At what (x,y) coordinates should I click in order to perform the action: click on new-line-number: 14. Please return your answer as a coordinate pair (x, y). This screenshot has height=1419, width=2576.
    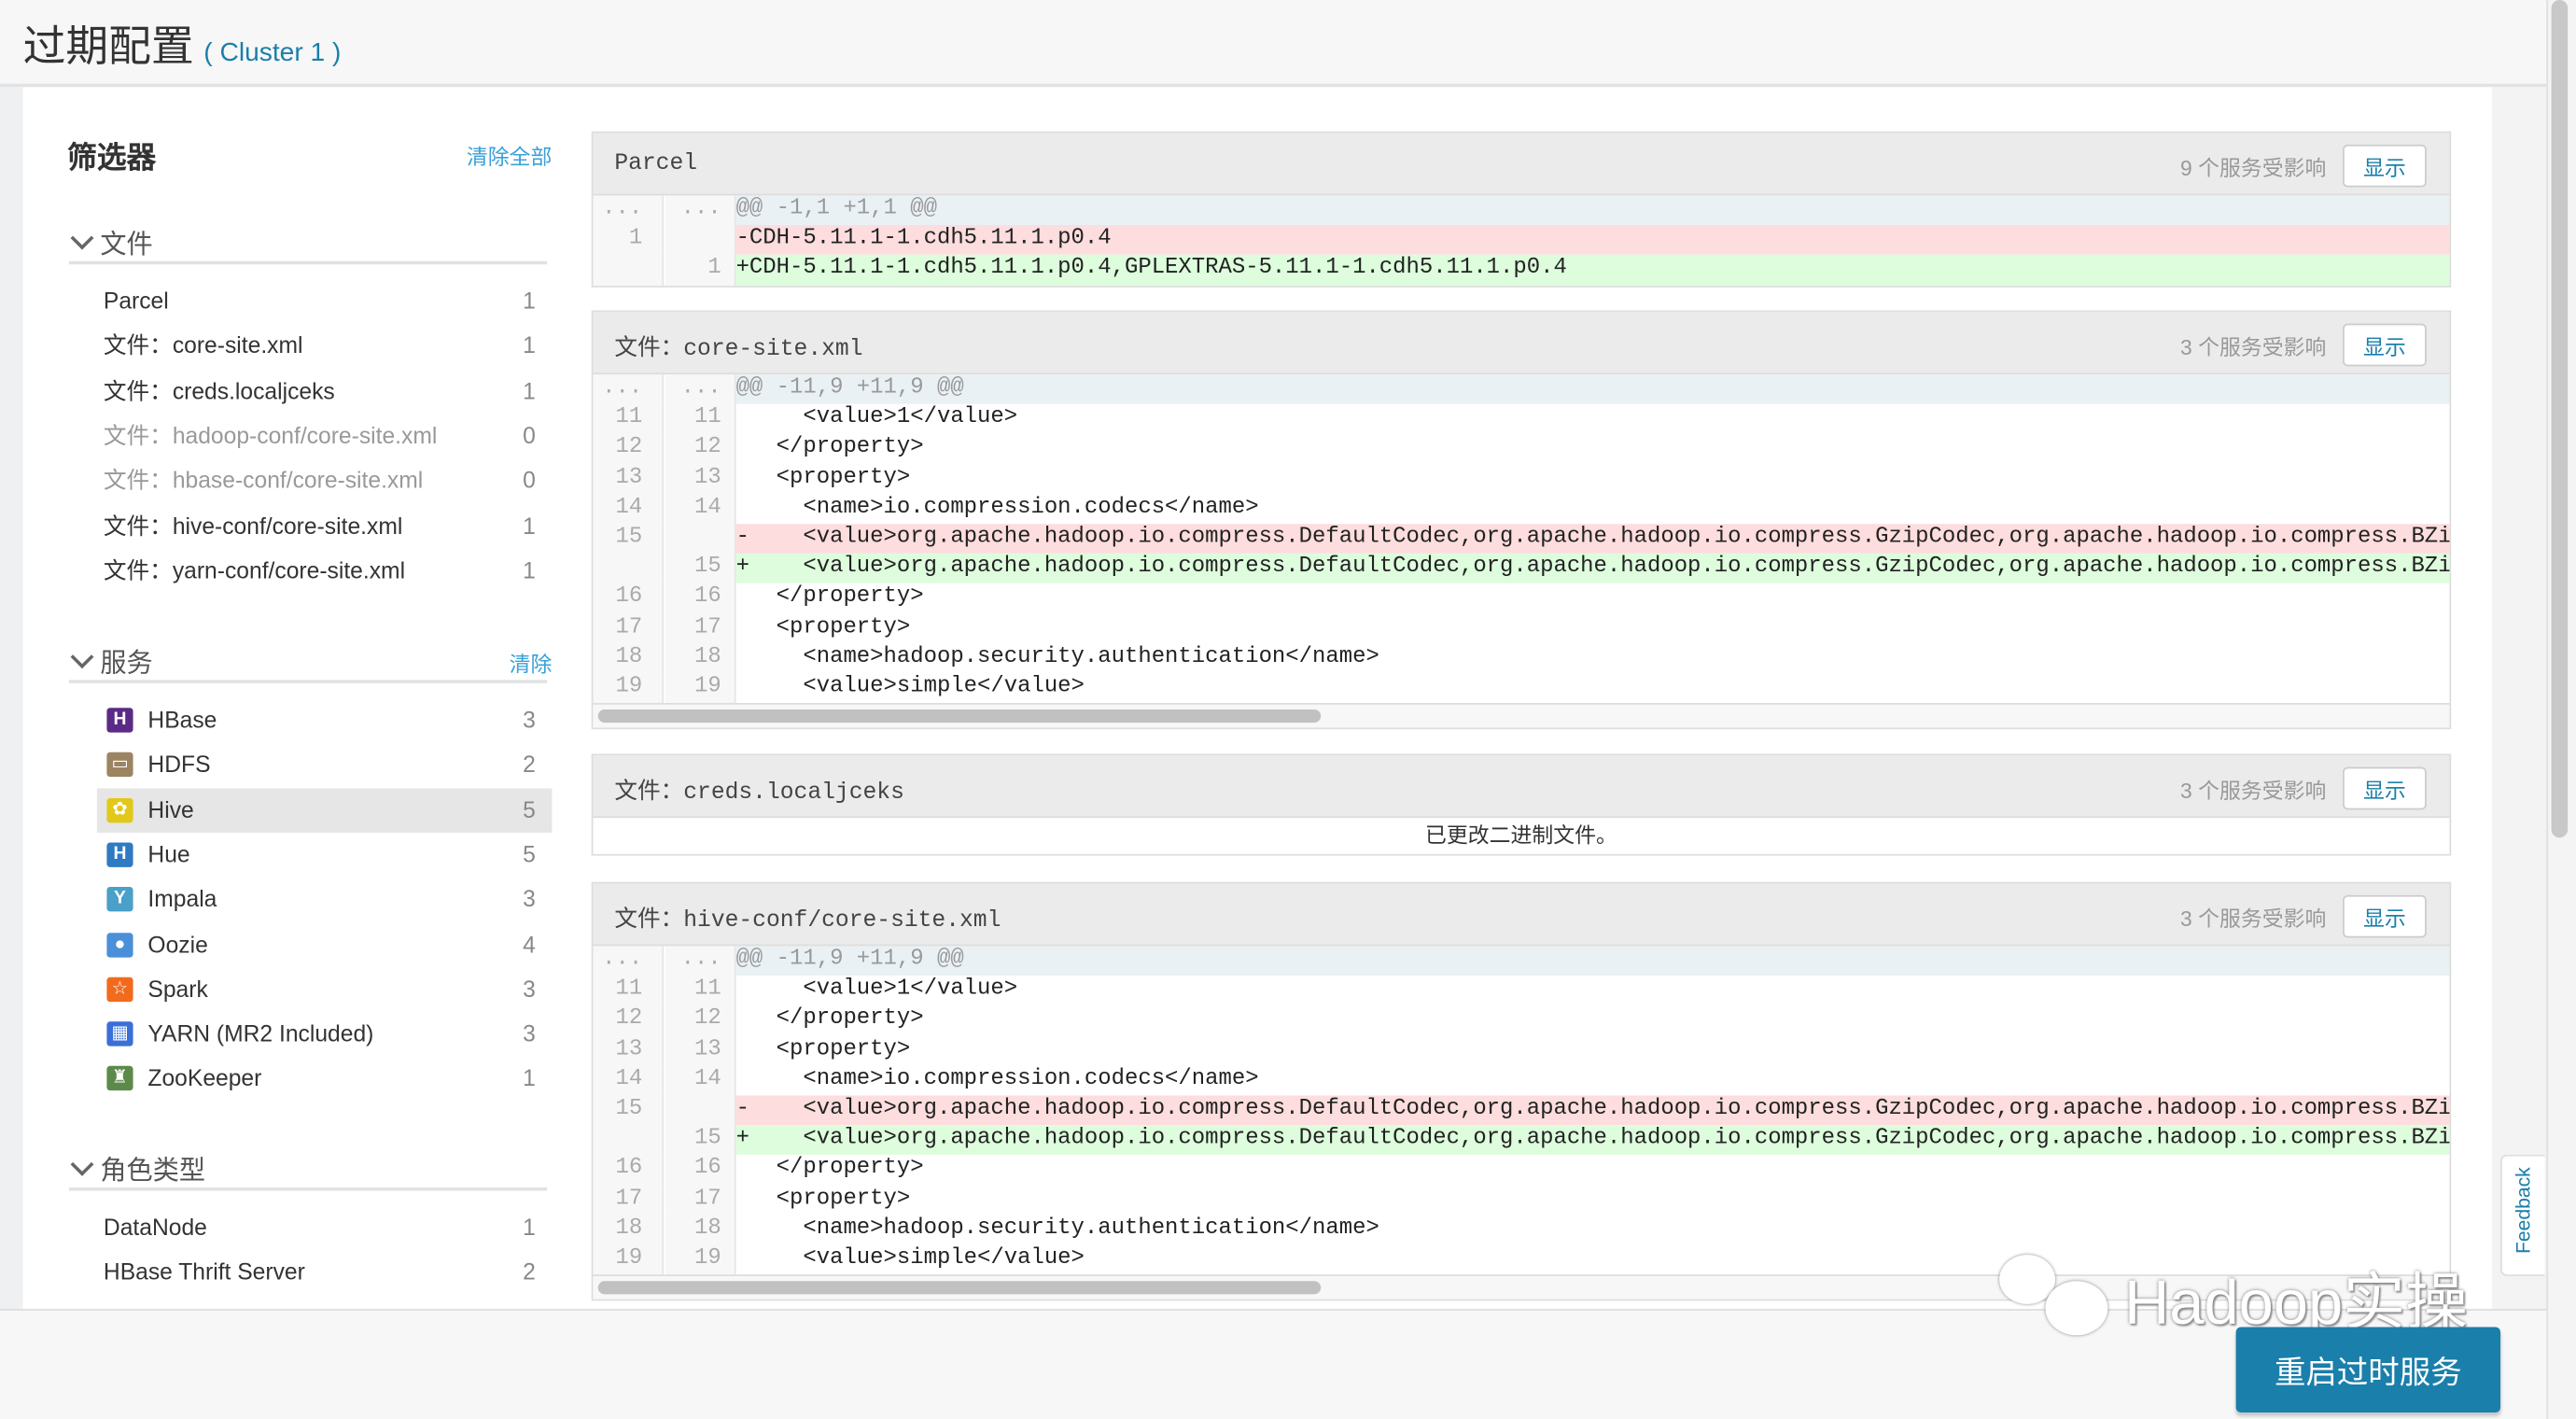
    Looking at the image, I should click on (700, 510).